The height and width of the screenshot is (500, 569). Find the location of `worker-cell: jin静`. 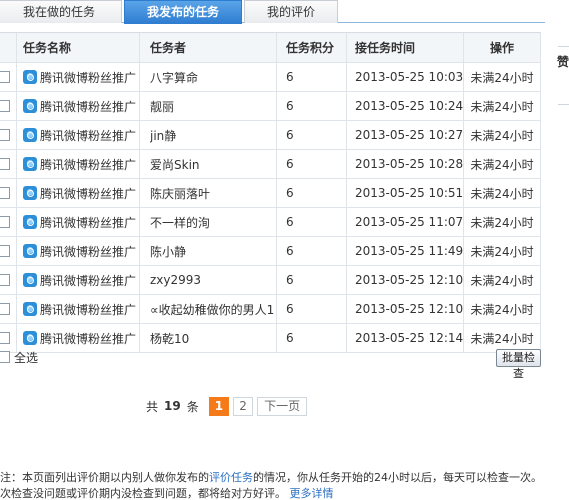

worker-cell: jin静 is located at coordinates (163, 135).